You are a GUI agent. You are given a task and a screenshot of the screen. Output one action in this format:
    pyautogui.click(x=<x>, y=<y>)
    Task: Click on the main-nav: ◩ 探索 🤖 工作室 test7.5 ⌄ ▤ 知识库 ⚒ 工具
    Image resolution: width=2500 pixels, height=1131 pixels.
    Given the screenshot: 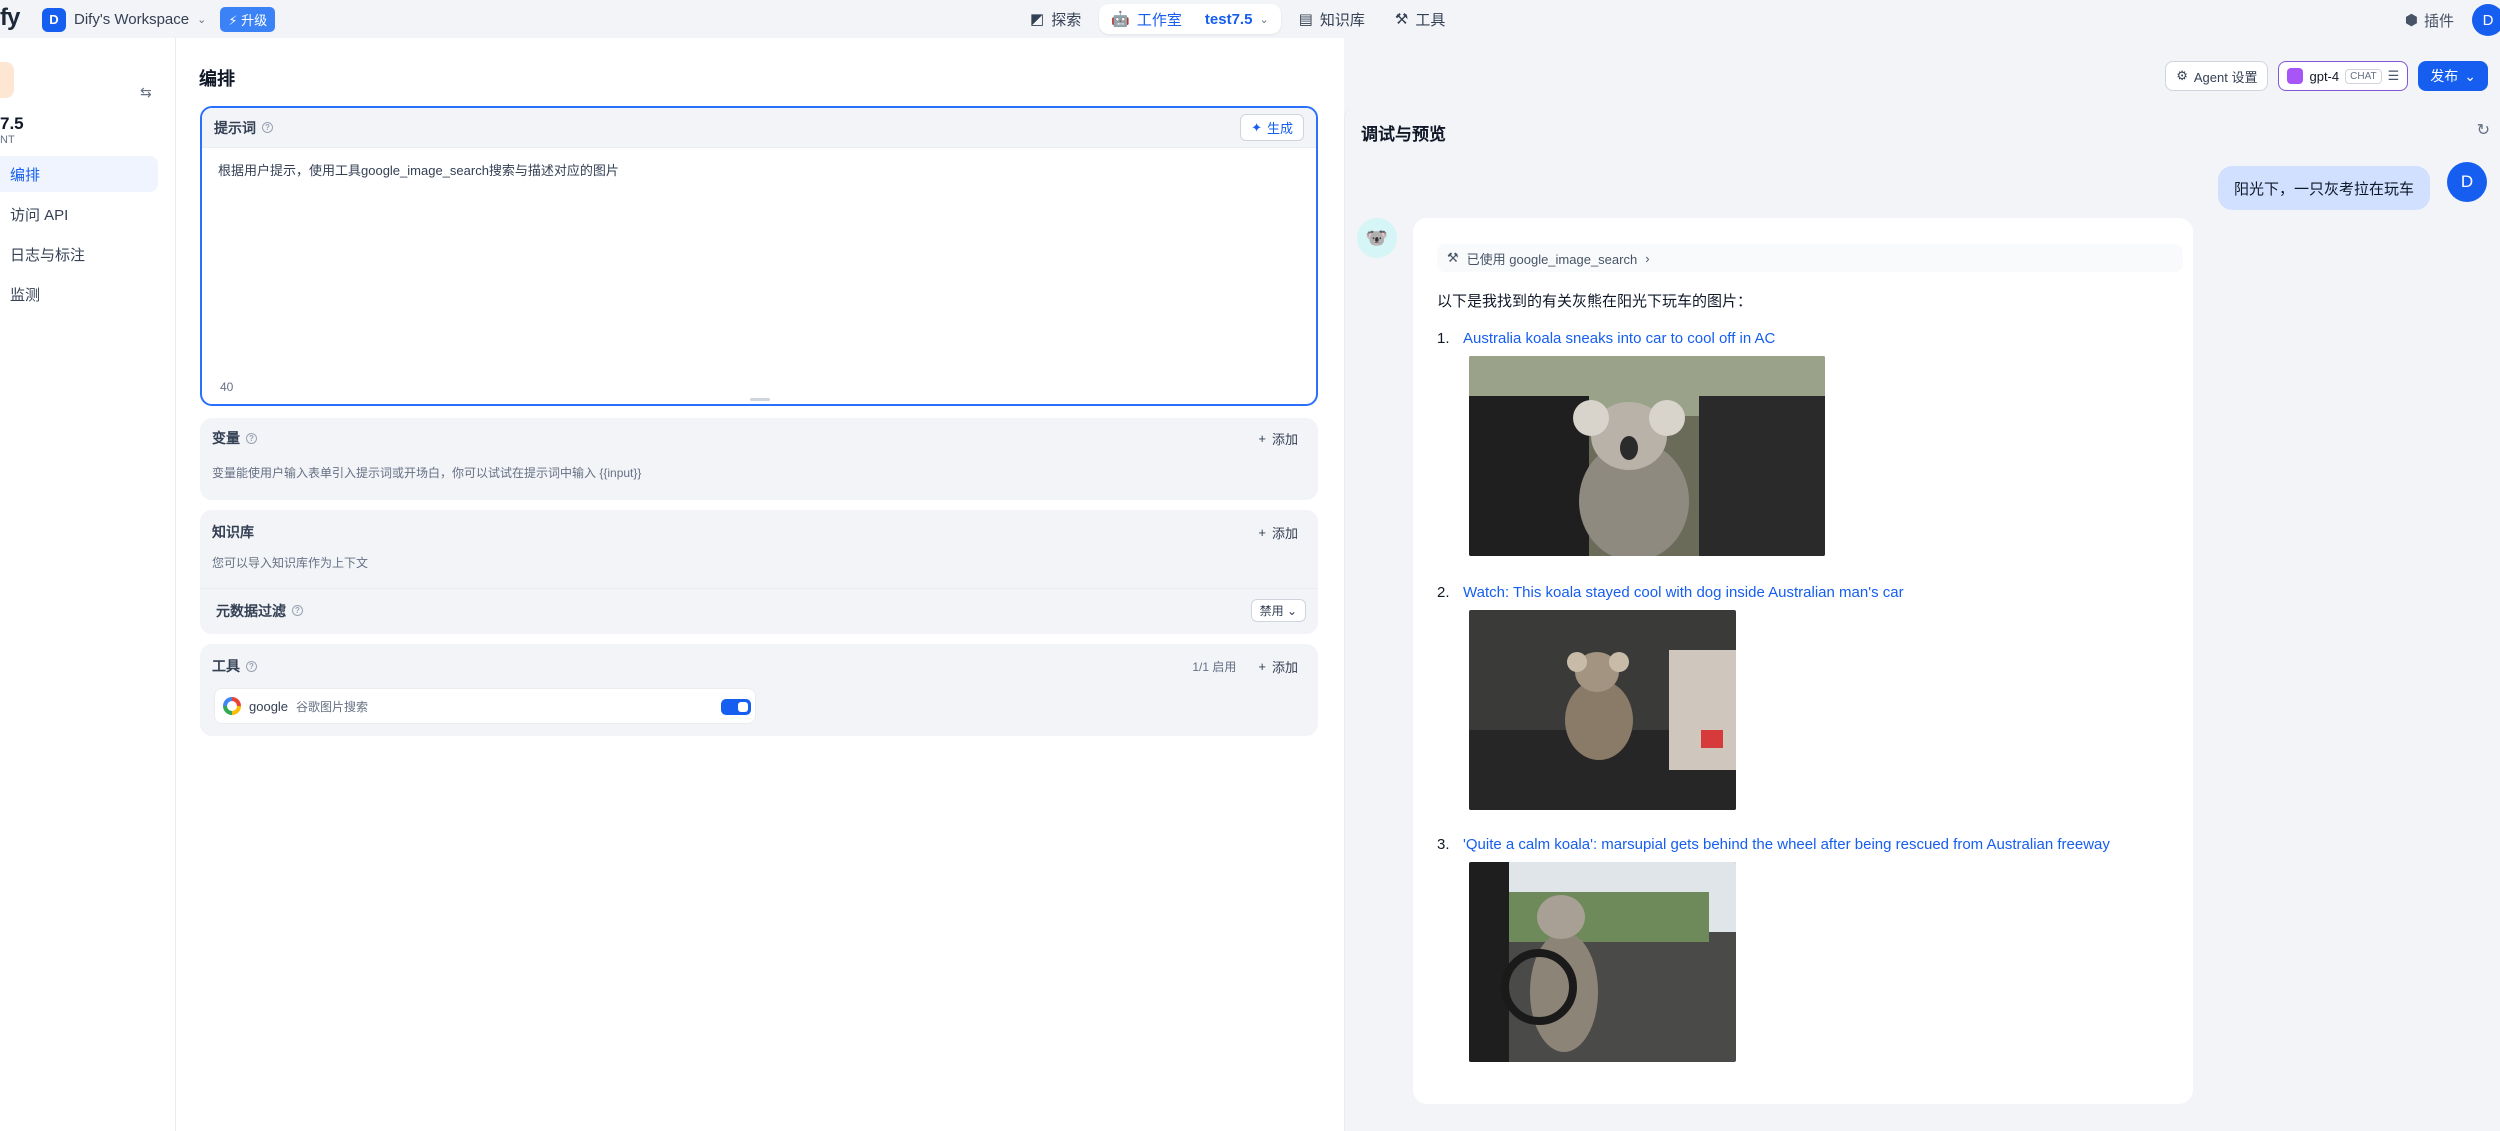 What is the action you would take?
    pyautogui.click(x=1237, y=19)
    